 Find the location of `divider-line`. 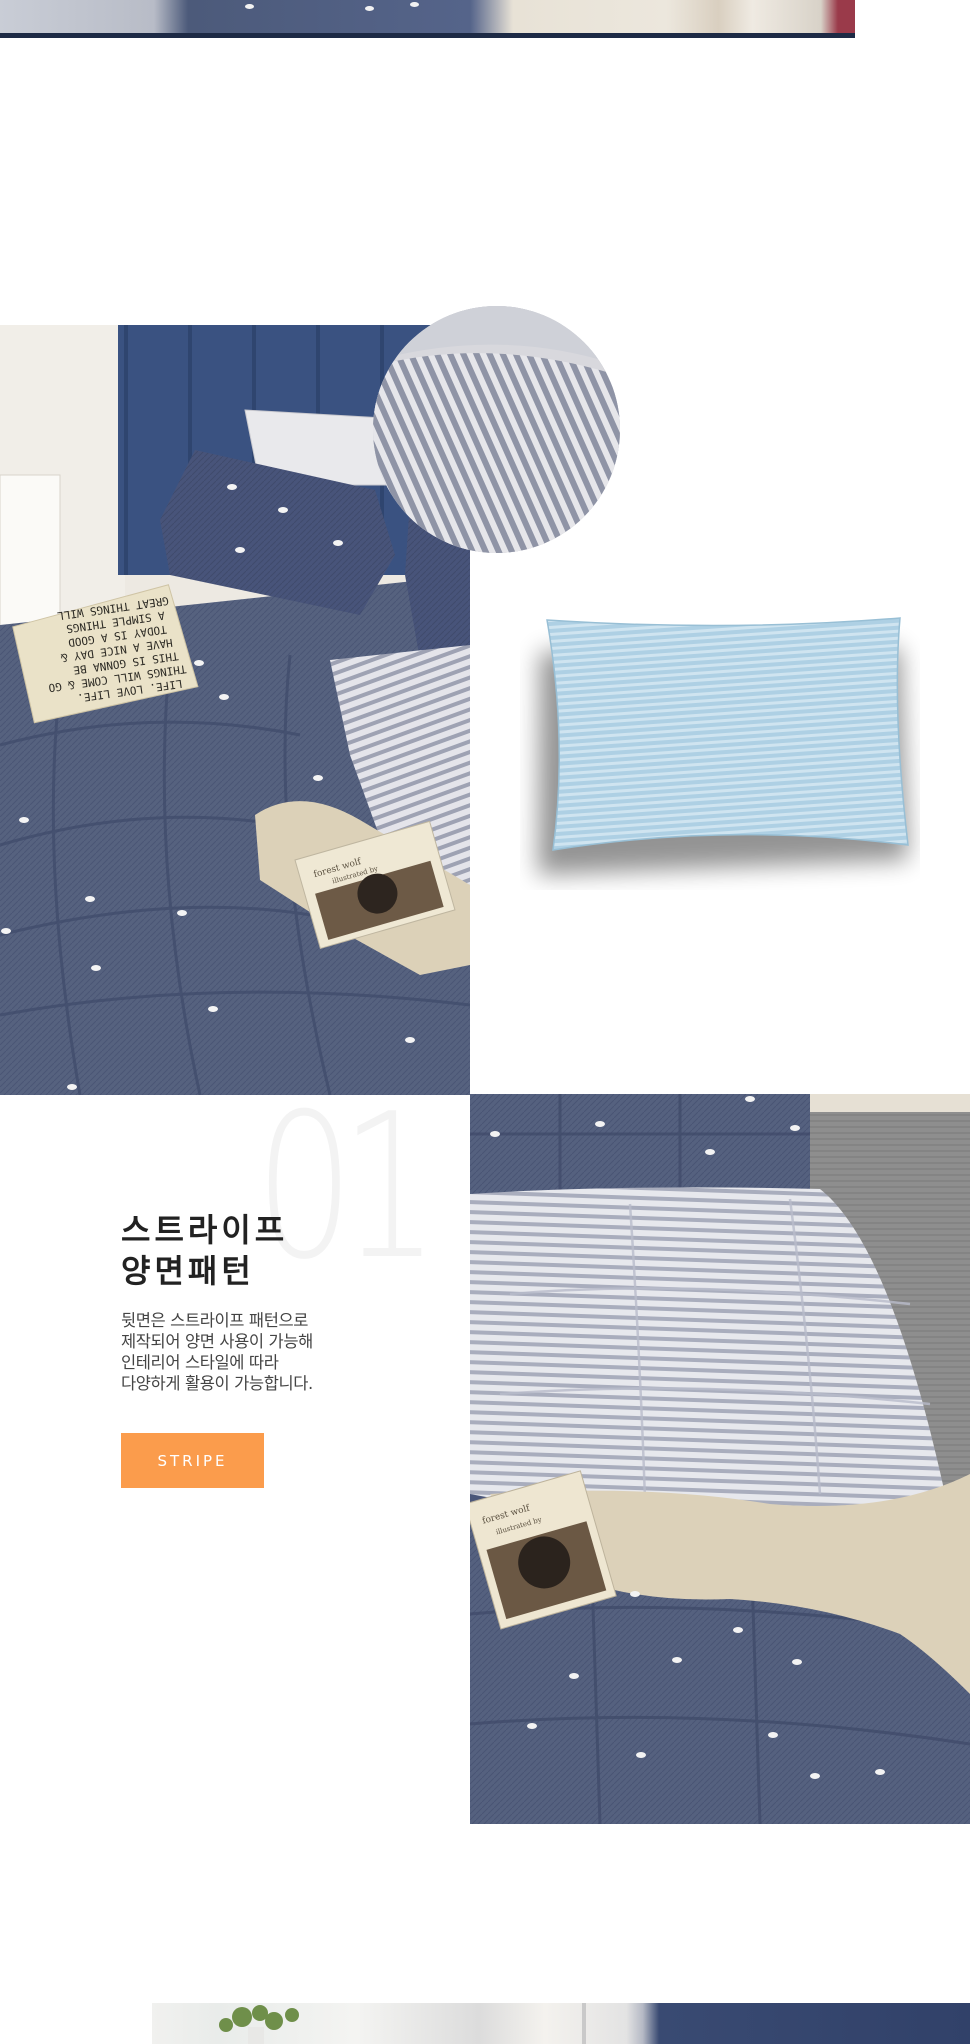

divider-line is located at coordinates (427, 35).